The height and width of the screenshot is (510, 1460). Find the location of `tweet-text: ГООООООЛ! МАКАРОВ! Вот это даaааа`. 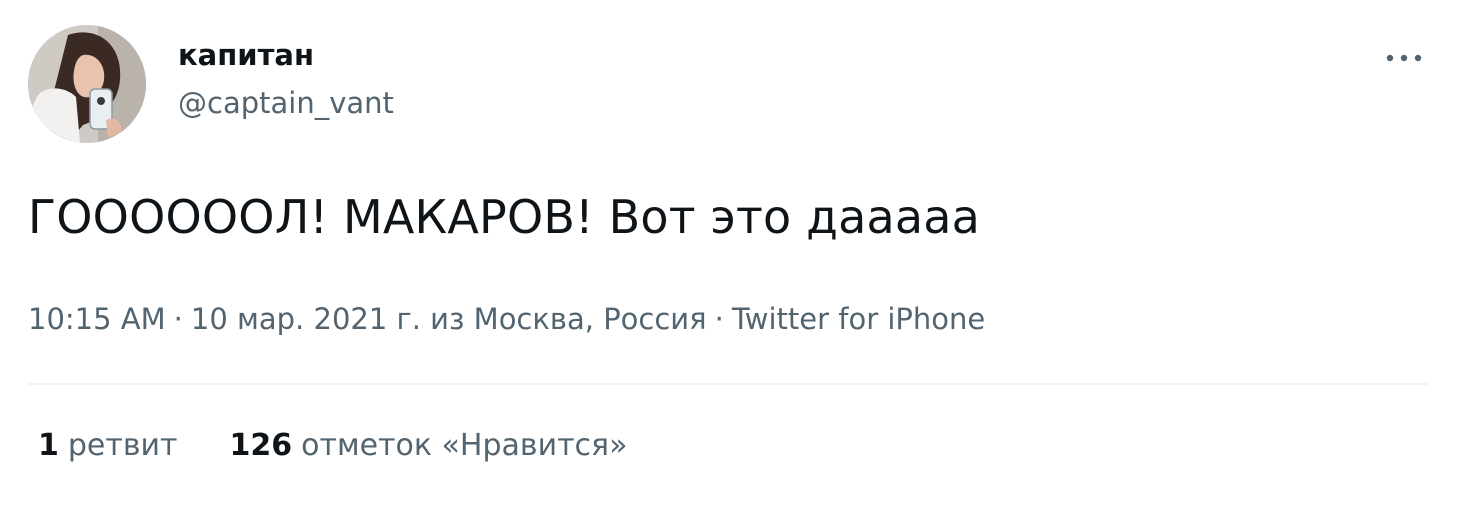

tweet-text: ГООООООЛ! МАКАРОВ! Вот это даaааа is located at coordinates (504, 217).